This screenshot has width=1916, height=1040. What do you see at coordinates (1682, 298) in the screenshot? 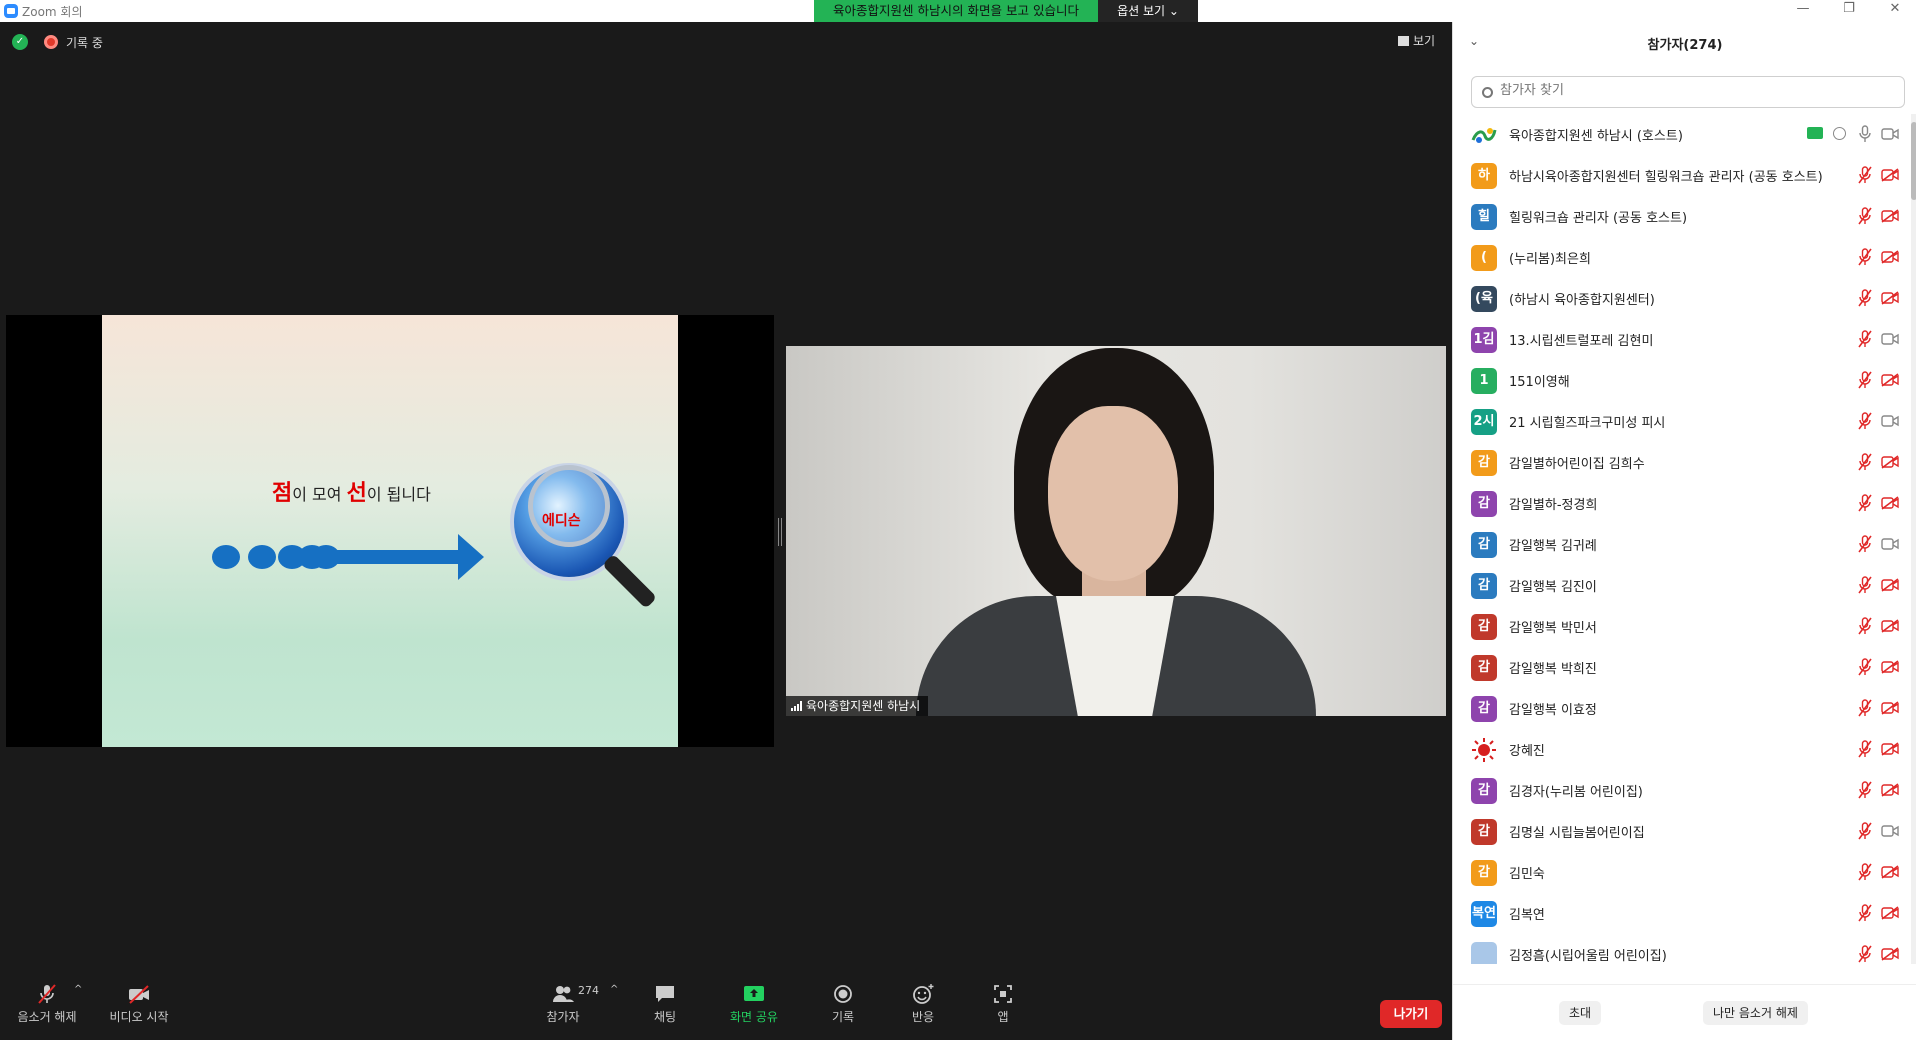
I see `participant-row: (육 (하남시 육아종합지원센터)` at bounding box center [1682, 298].